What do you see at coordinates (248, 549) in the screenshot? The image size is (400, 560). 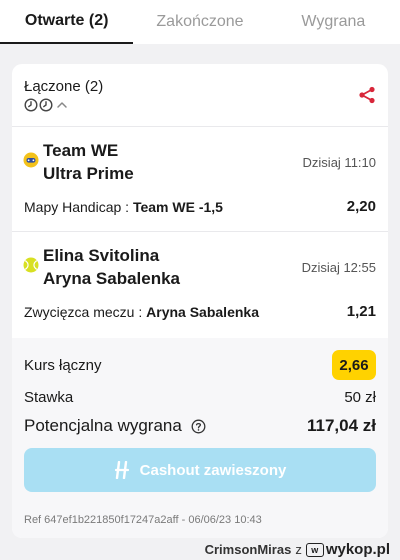 I see `watermark-user: CrimsonMiras` at bounding box center [248, 549].